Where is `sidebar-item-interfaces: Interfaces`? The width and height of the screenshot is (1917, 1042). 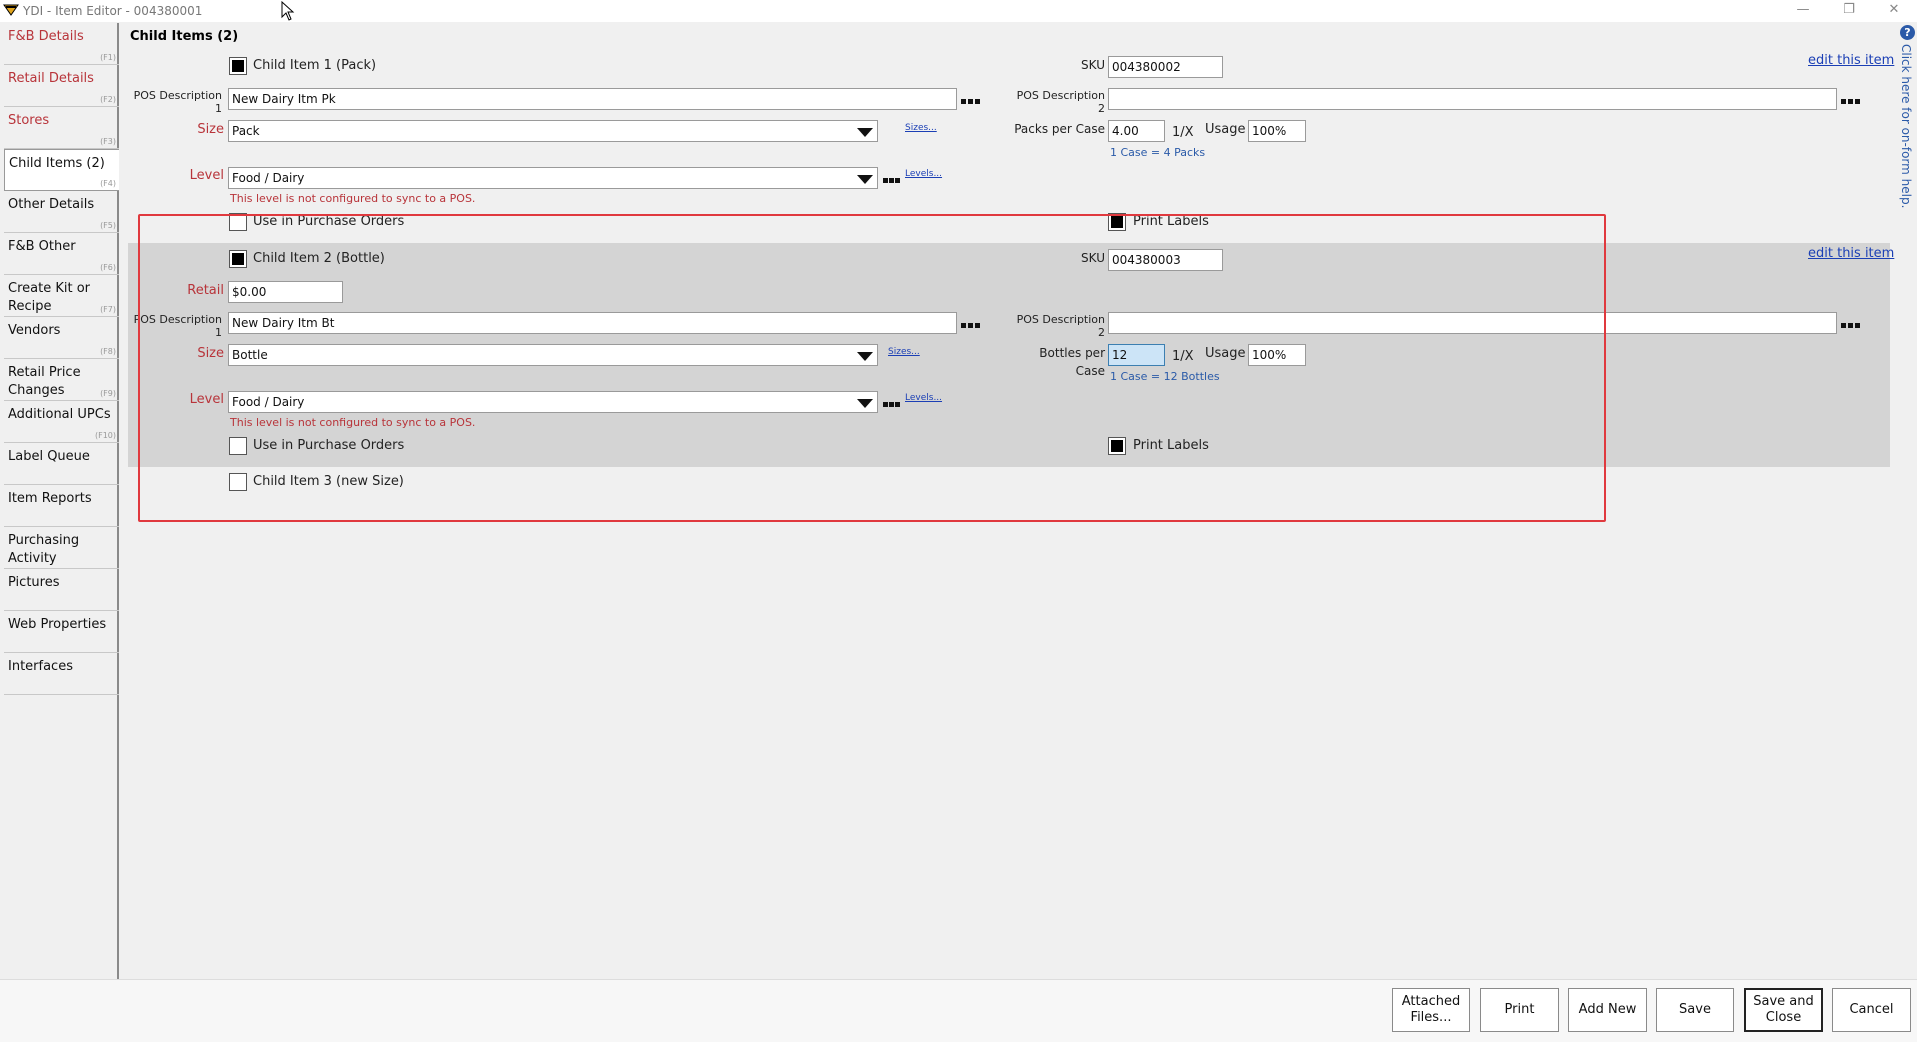 sidebar-item-interfaces: Interfaces is located at coordinates (61, 674).